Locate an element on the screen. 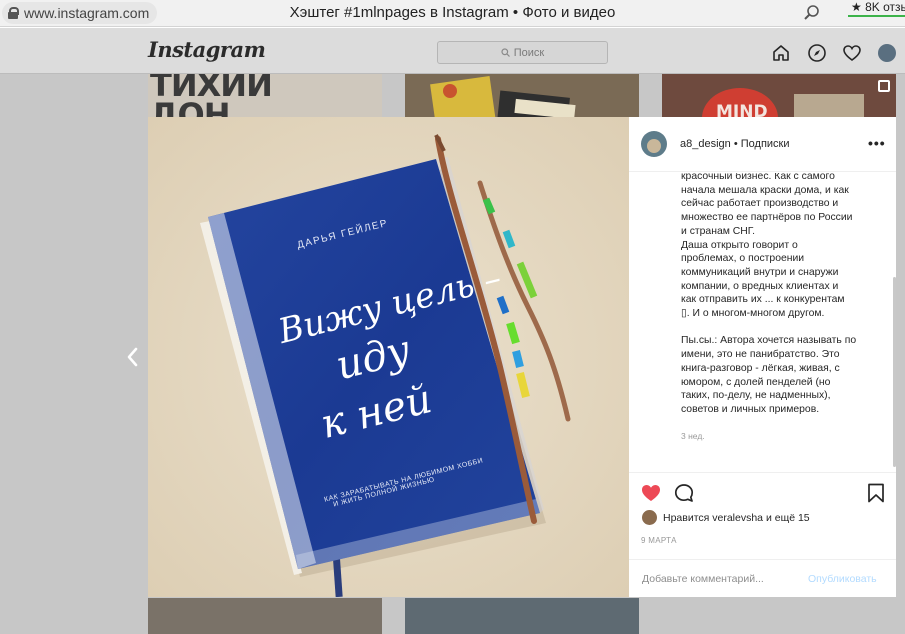 Image resolution: width=905 pixels, height=634 pixels. comment-icon is located at coordinates (684, 493).